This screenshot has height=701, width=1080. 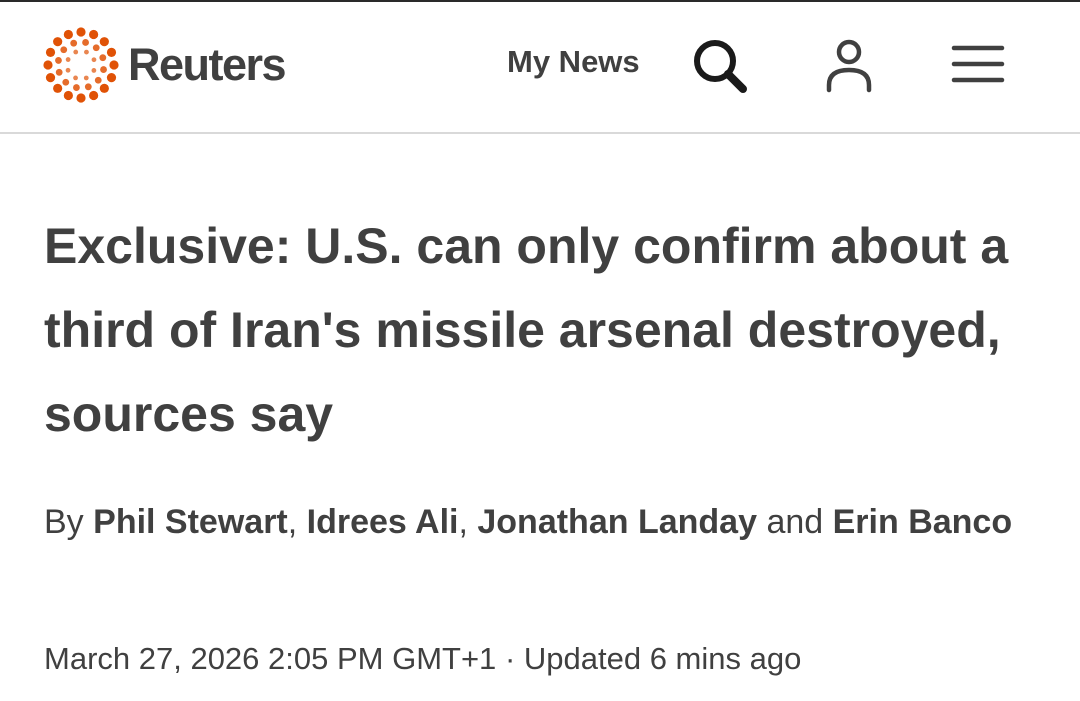 I want to click on account-icon, so click(x=849, y=66).